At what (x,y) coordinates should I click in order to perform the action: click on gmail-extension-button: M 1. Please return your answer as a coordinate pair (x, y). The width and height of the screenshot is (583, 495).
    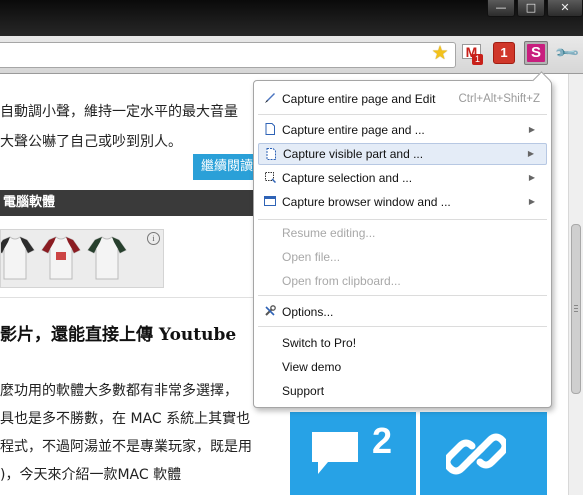
    Looking at the image, I should click on (473, 53).